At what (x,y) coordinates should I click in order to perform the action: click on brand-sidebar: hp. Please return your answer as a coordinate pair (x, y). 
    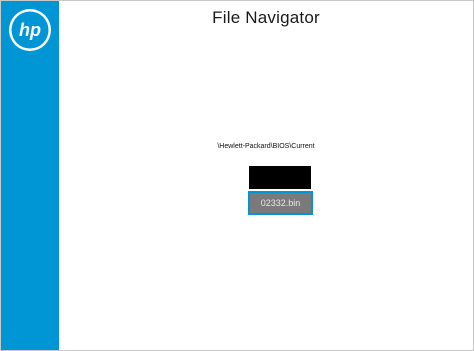
    Looking at the image, I should click on (30, 175).